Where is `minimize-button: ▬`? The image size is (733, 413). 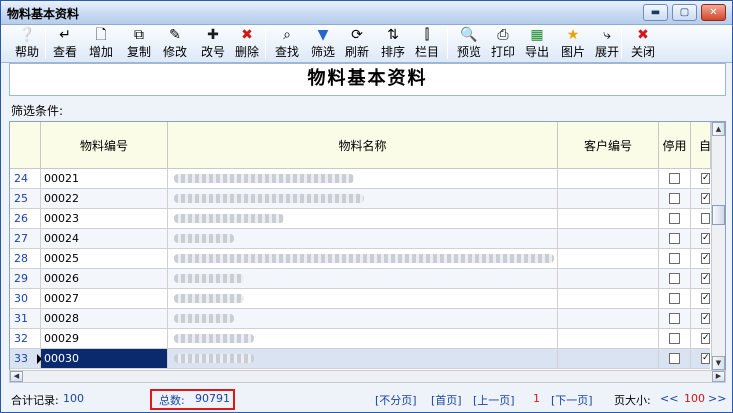
minimize-button: ▬ is located at coordinates (655, 12).